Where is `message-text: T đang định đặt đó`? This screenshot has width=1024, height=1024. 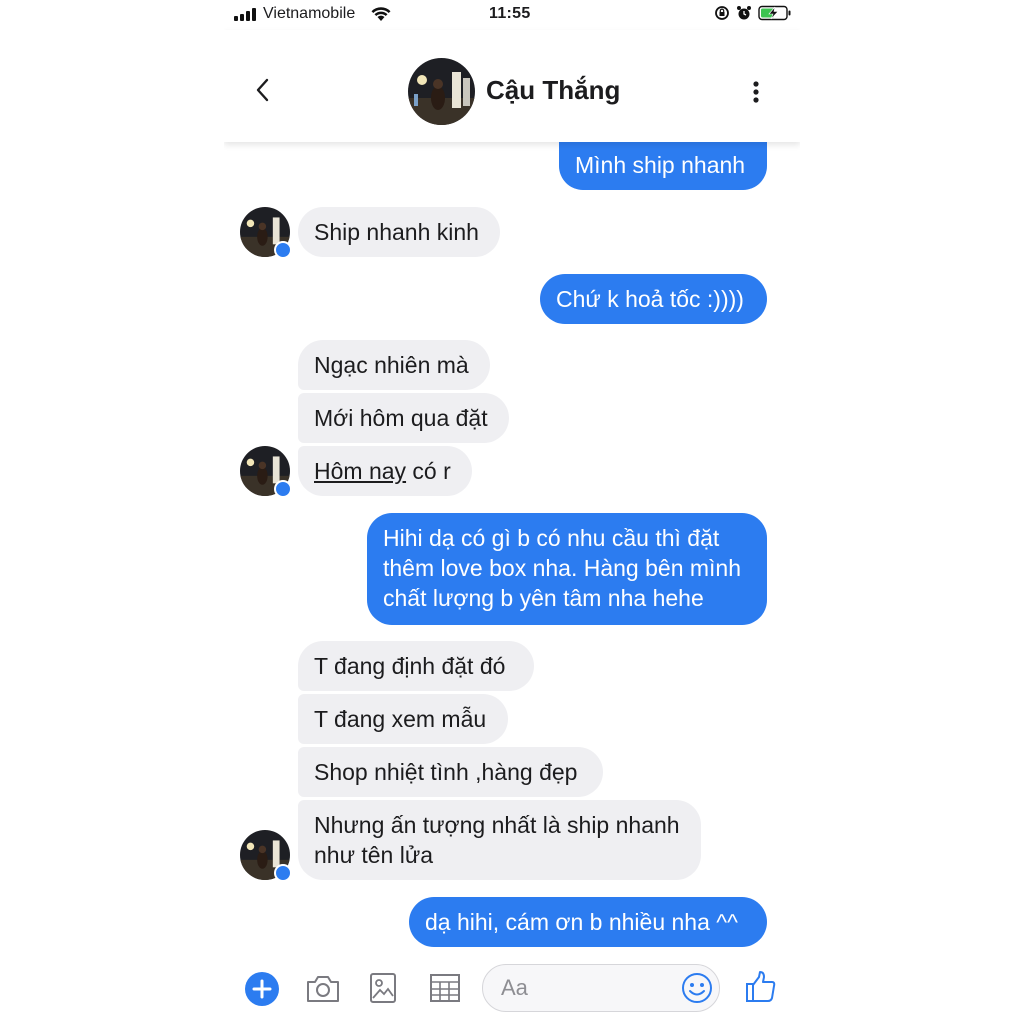 message-text: T đang định đặt đó is located at coordinates (410, 666).